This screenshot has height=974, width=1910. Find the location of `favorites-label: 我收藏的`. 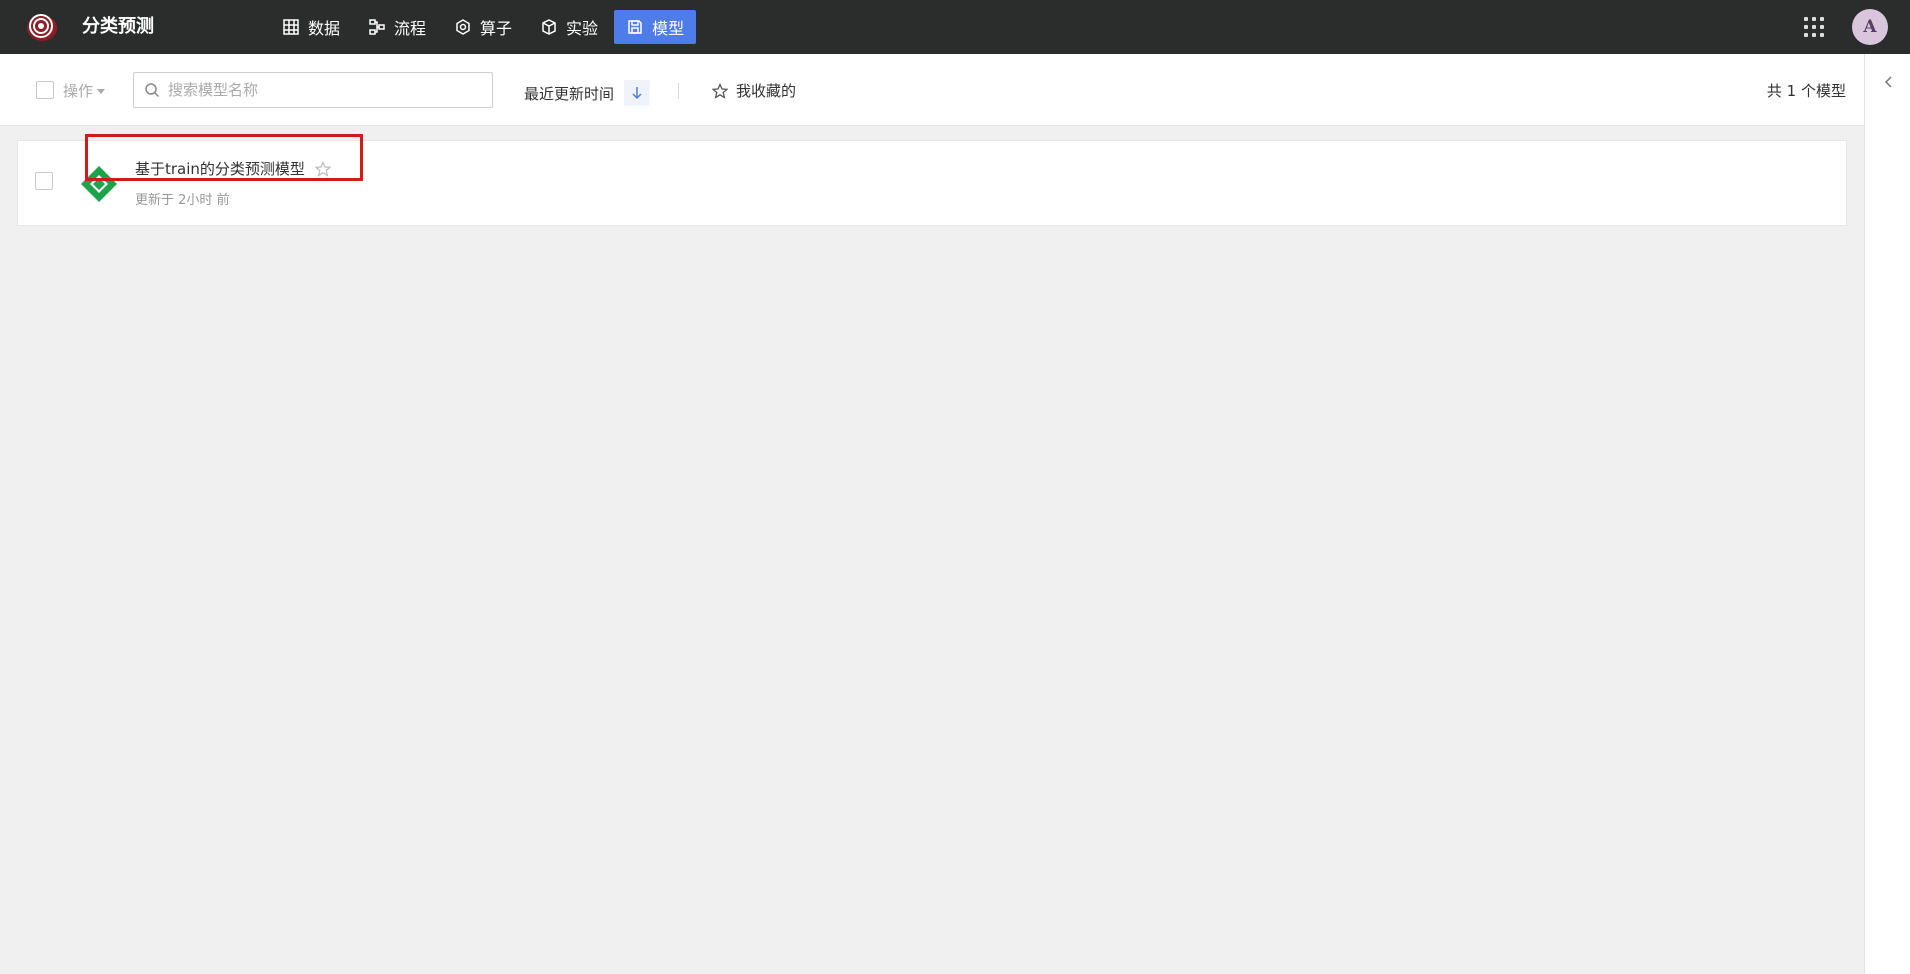

favorites-label: 我收藏的 is located at coordinates (766, 91).